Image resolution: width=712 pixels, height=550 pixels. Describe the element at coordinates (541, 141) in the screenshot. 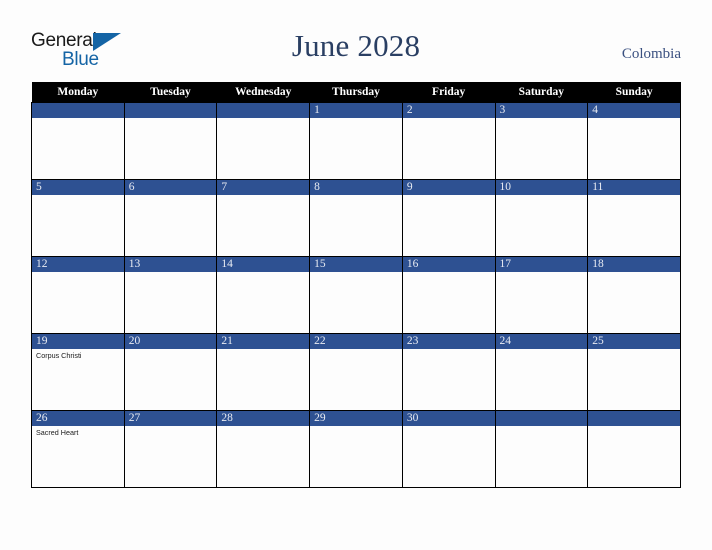

I see `calendar-day-cell: 3` at that location.